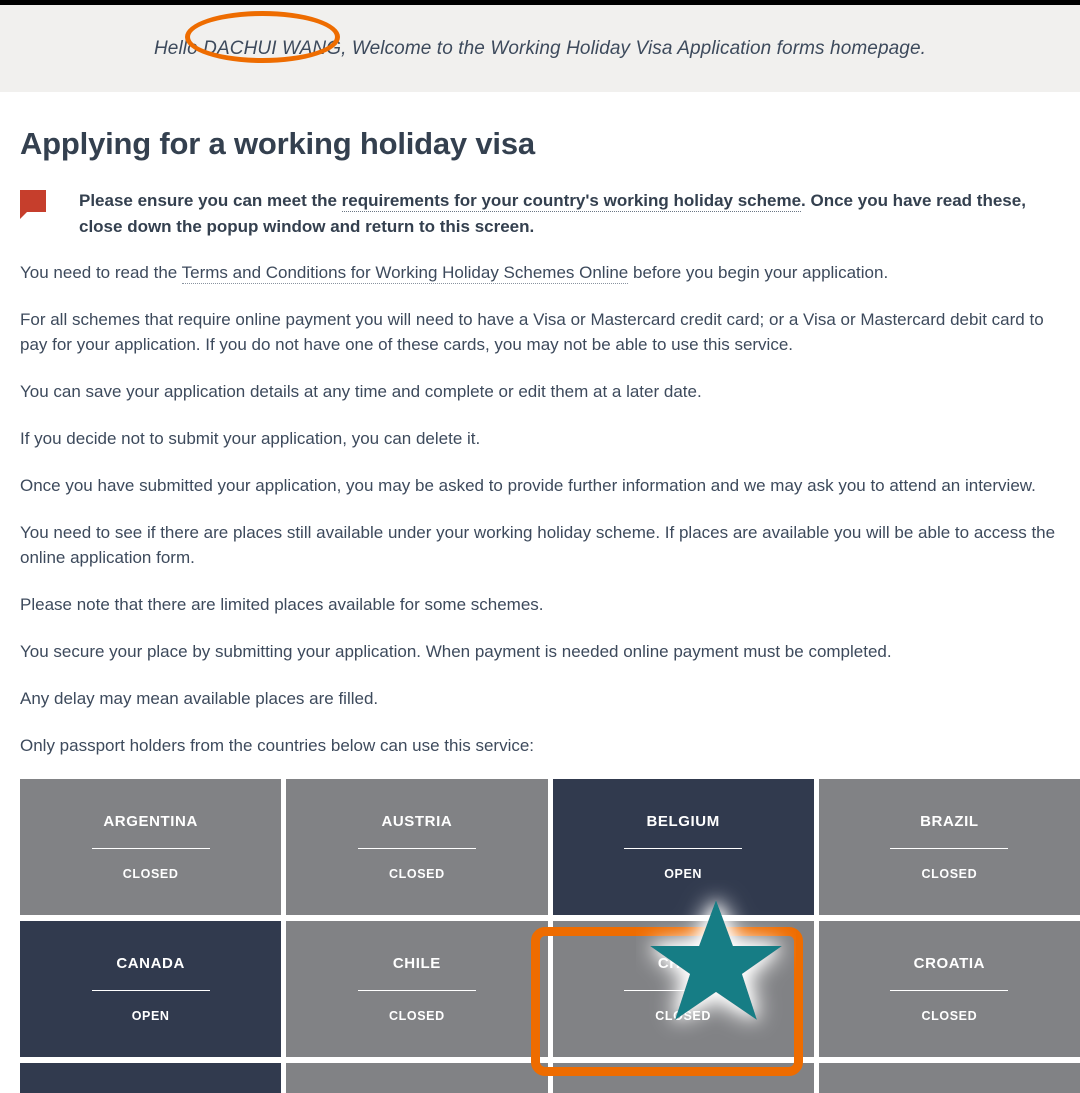  I want to click on country-tile-name: CHILE, so click(416, 963).